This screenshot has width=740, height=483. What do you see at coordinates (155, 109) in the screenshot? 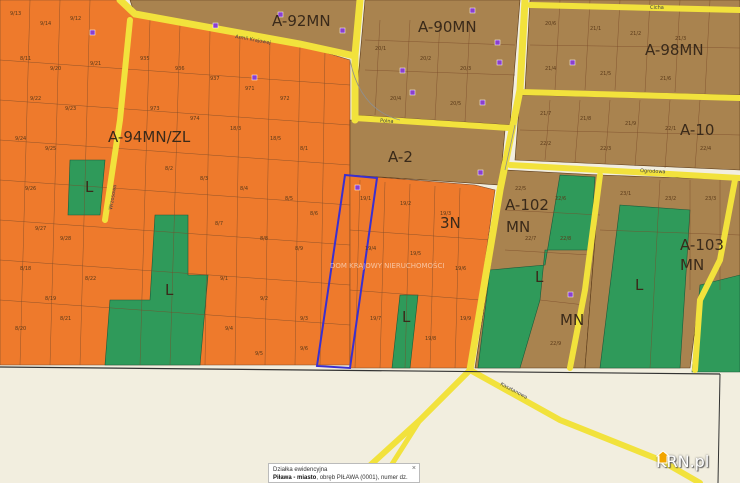
I see `parcel-number: 973` at bounding box center [155, 109].